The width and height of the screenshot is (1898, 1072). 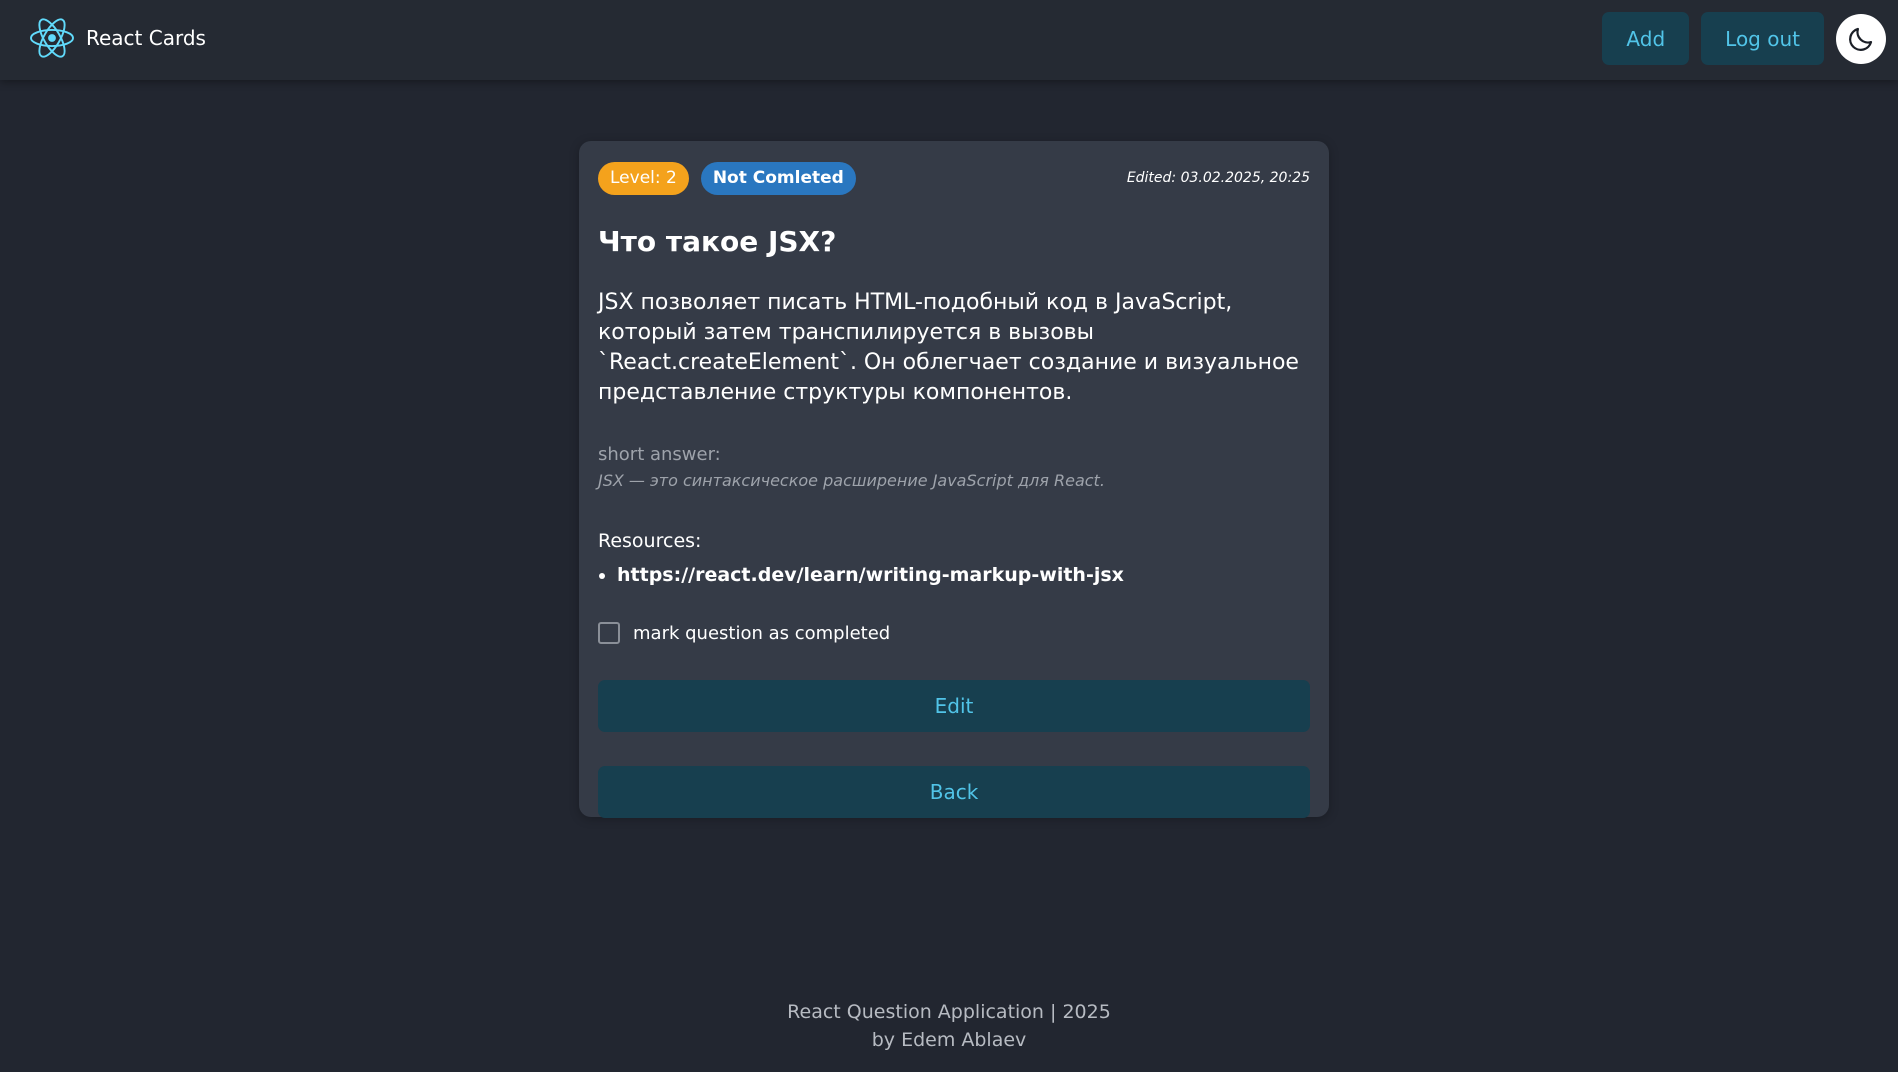 What do you see at coordinates (717, 241) in the screenshot?
I see `question-title: Что такое JSX?` at bounding box center [717, 241].